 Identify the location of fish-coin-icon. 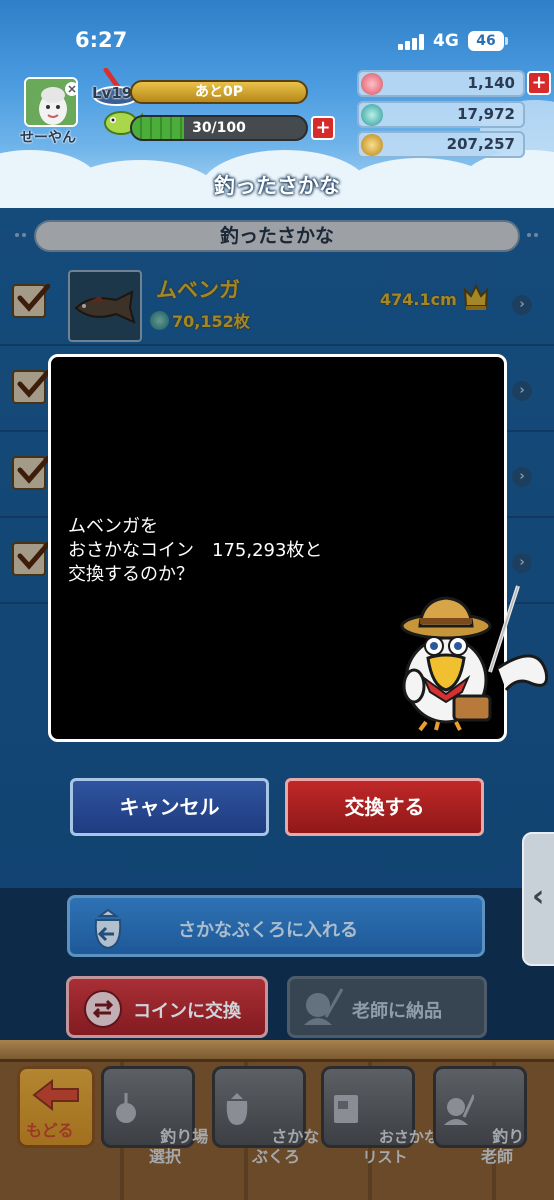
(372, 115).